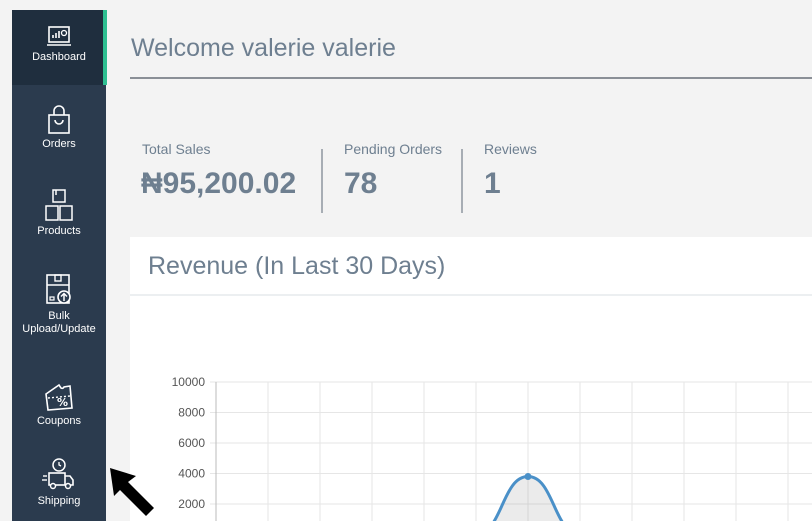 Image resolution: width=812 pixels, height=521 pixels. What do you see at coordinates (59, 421) in the screenshot?
I see `sidebar-item-label: Coupons` at bounding box center [59, 421].